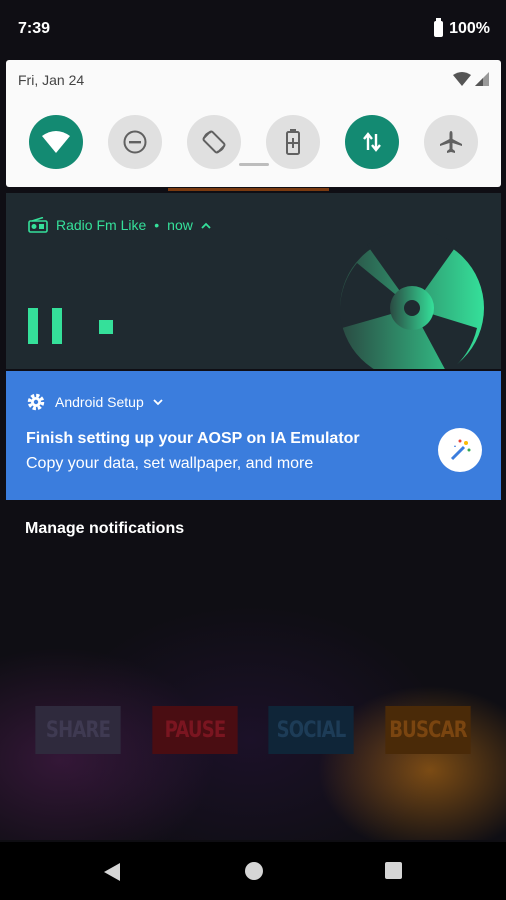 The height and width of the screenshot is (900, 506). I want to click on setup-header: Android Setup, so click(94, 402).